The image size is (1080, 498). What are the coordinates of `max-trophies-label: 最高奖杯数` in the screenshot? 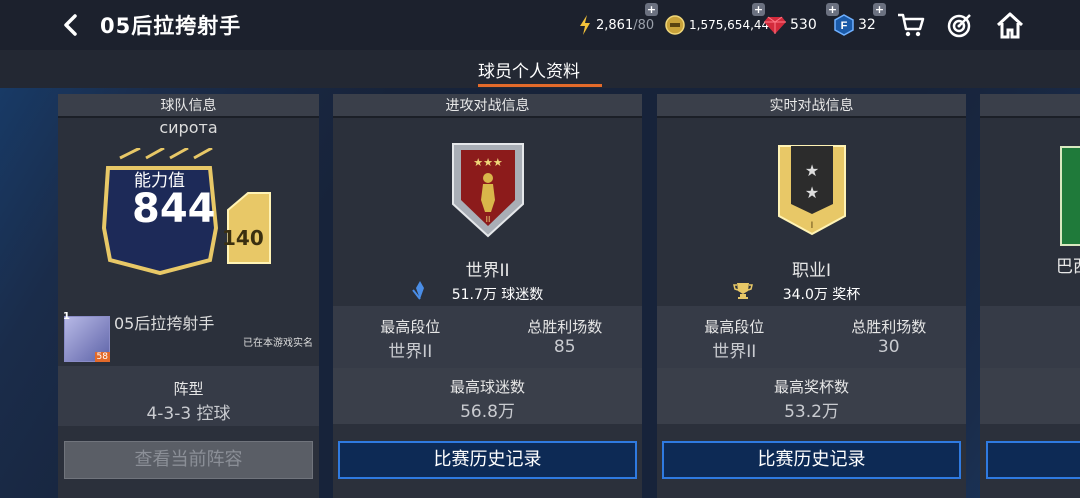 It's located at (811, 387).